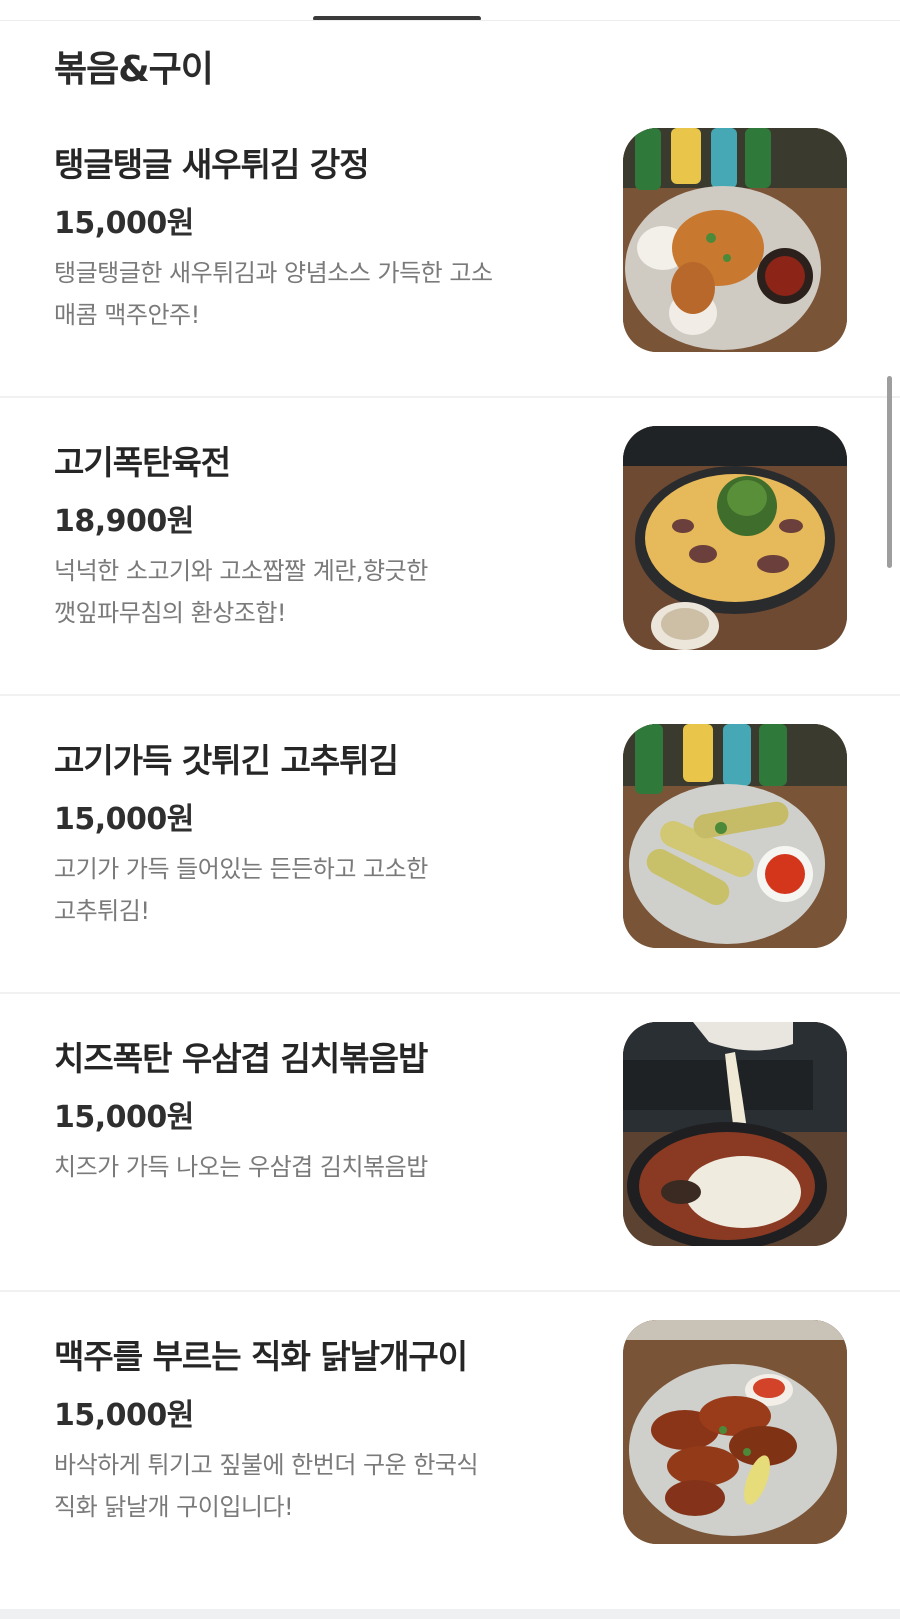  I want to click on menu-item-description: 바삭하게 튀기고 짚불에 한번더 구운 한국식 직화 닭날개 구이입니다!, so click(266, 1486).